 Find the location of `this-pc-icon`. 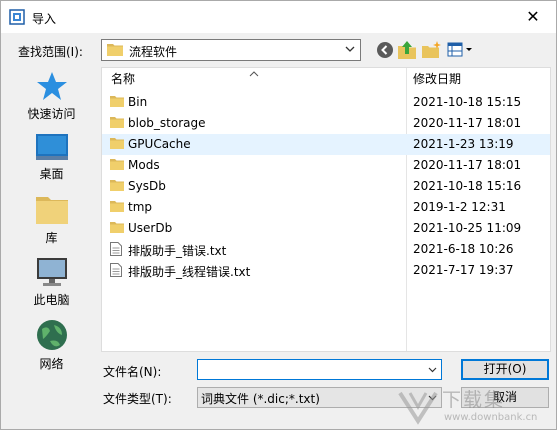

this-pc-icon is located at coordinates (51, 272).